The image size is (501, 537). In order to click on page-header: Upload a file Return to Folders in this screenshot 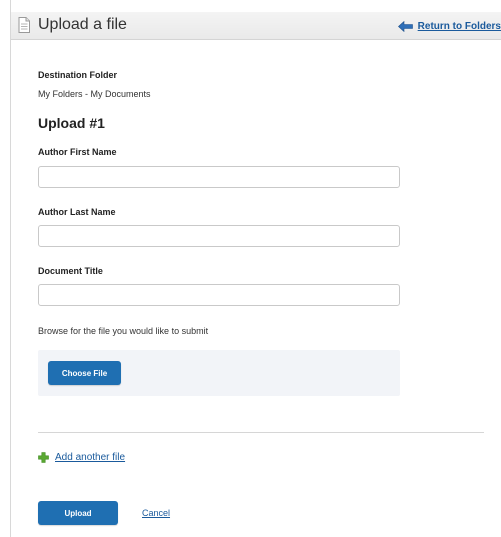, I will do `click(256, 26)`.